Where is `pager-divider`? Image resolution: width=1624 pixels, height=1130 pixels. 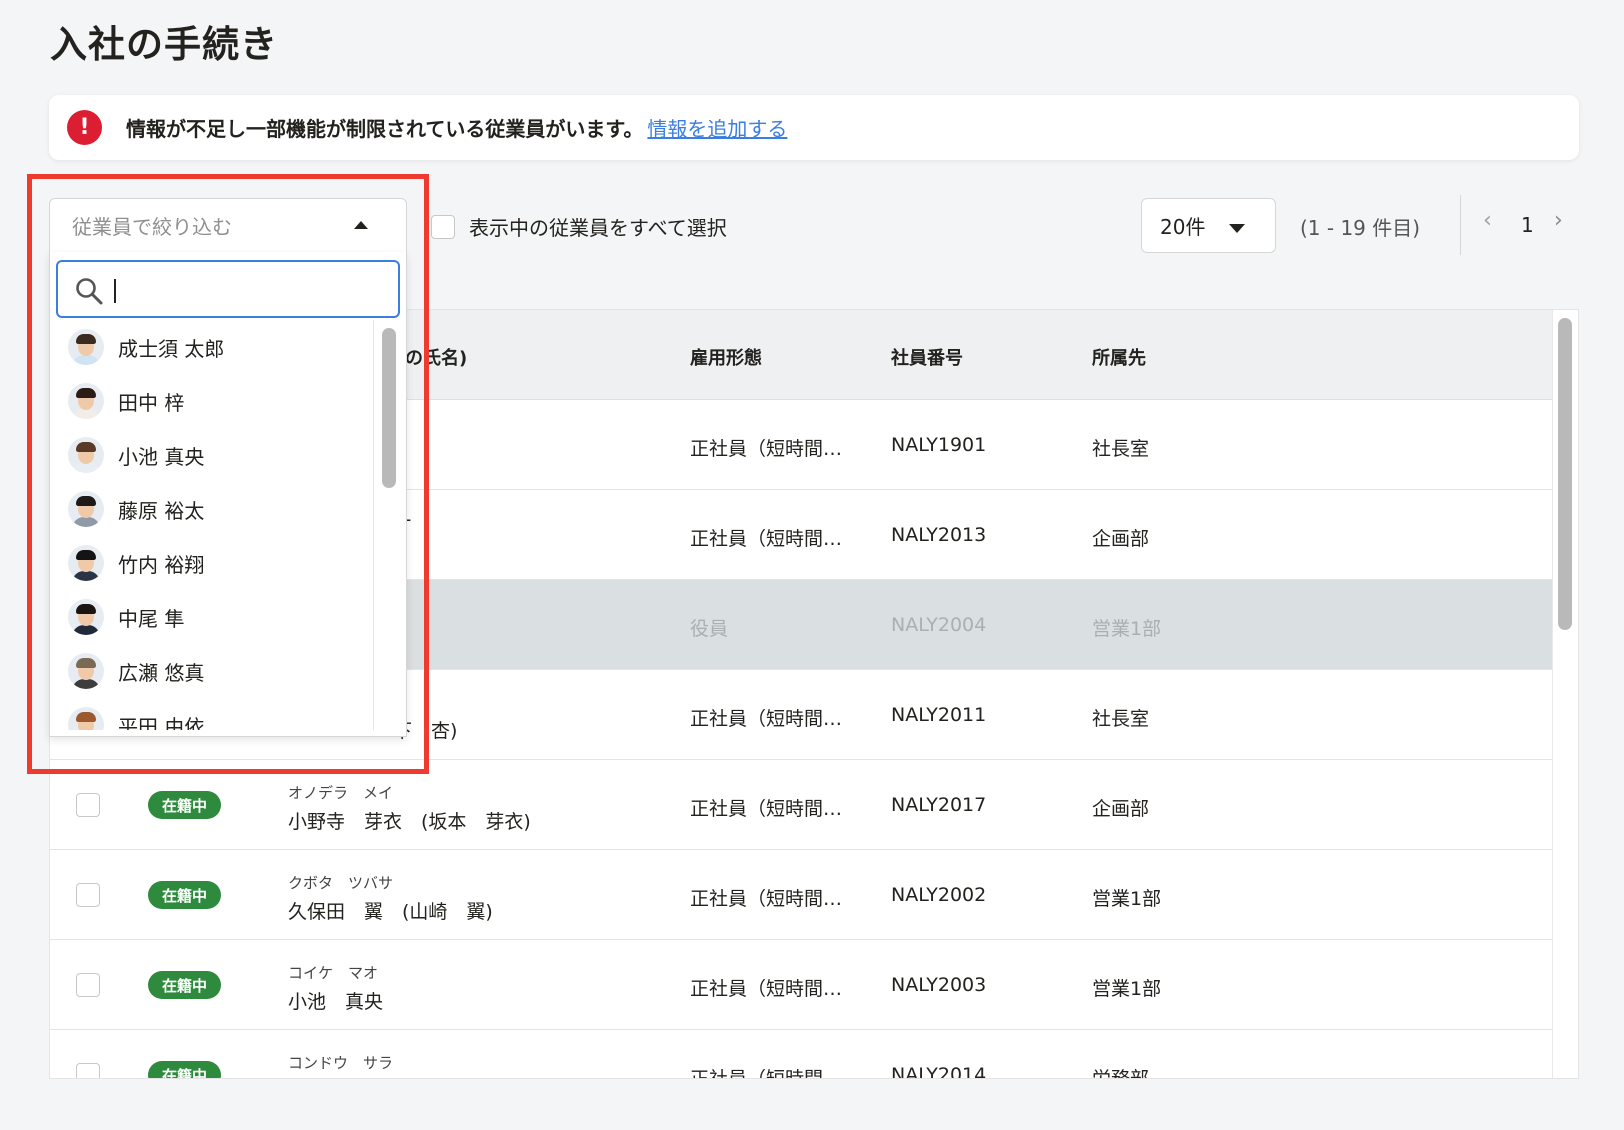
pager-divider is located at coordinates (1460, 225).